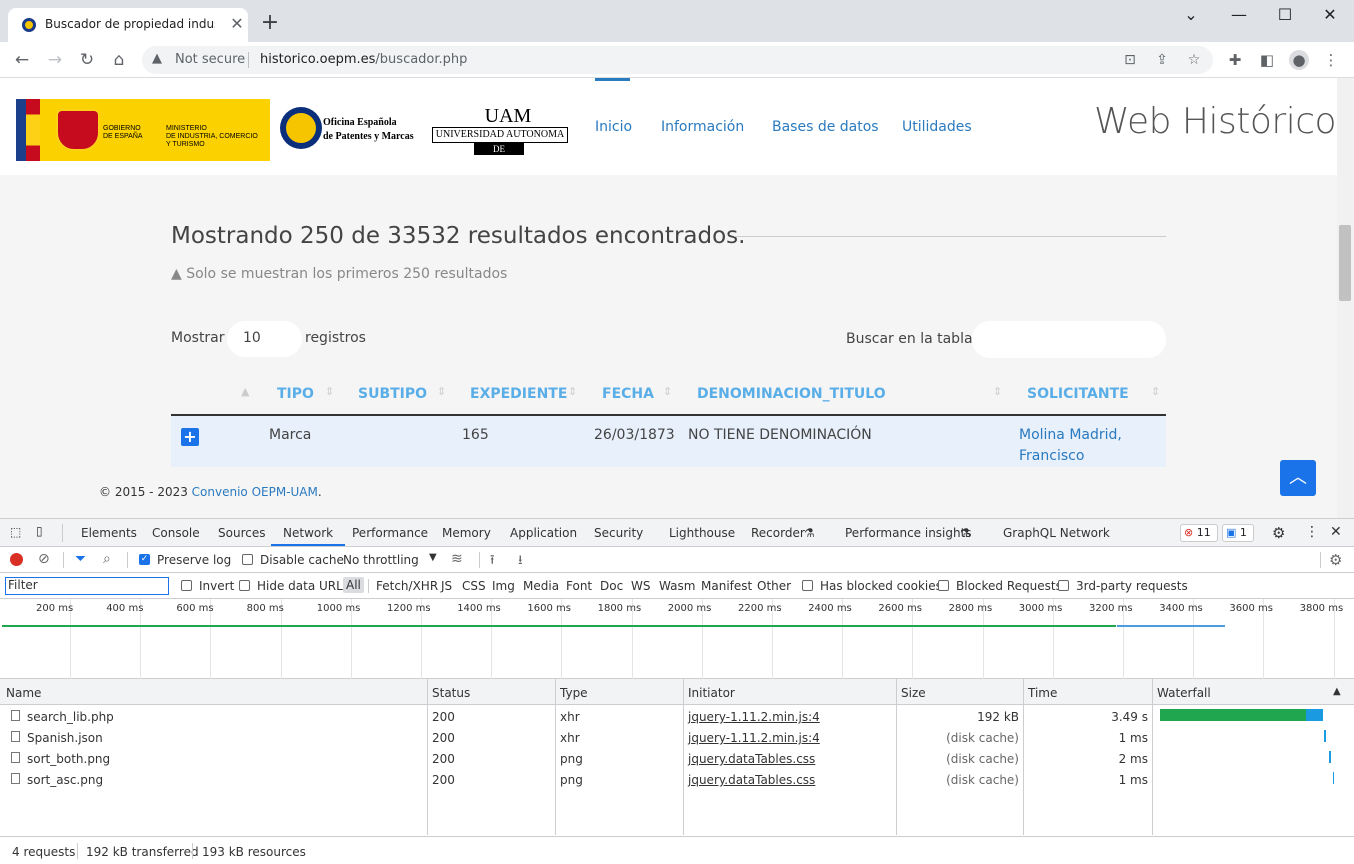  Describe the element at coordinates (774, 586) in the screenshot. I see `filter-other: Other` at that location.